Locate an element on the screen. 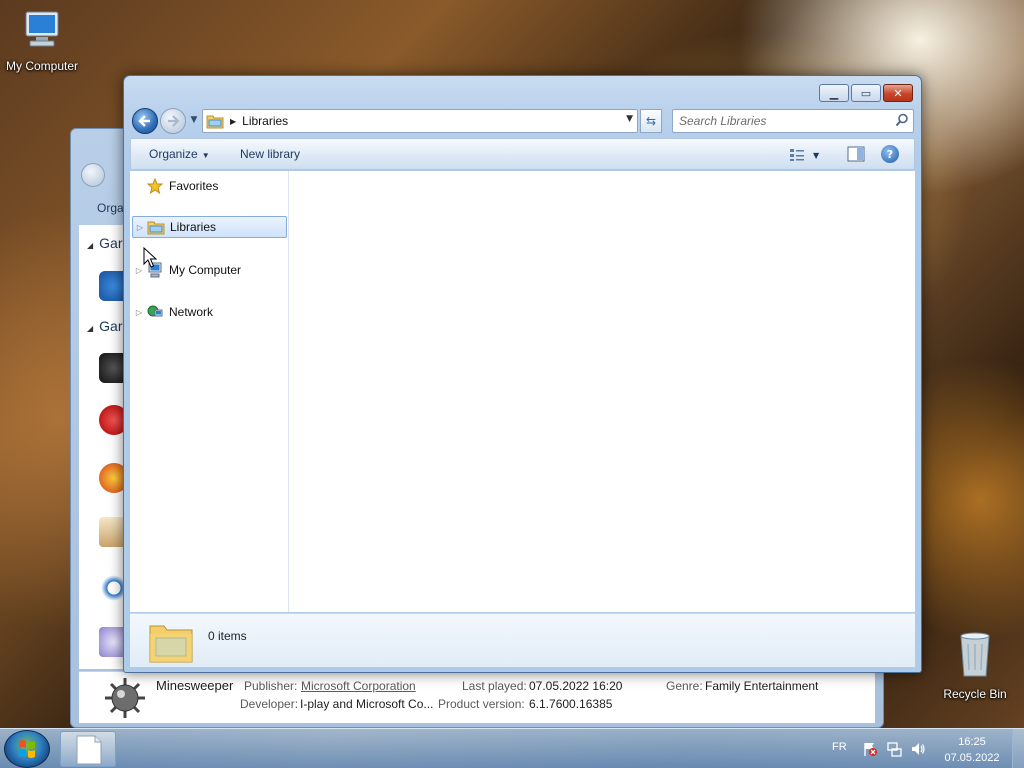 The image size is (1024, 768). taskbar-explorer-button is located at coordinates (88, 749).